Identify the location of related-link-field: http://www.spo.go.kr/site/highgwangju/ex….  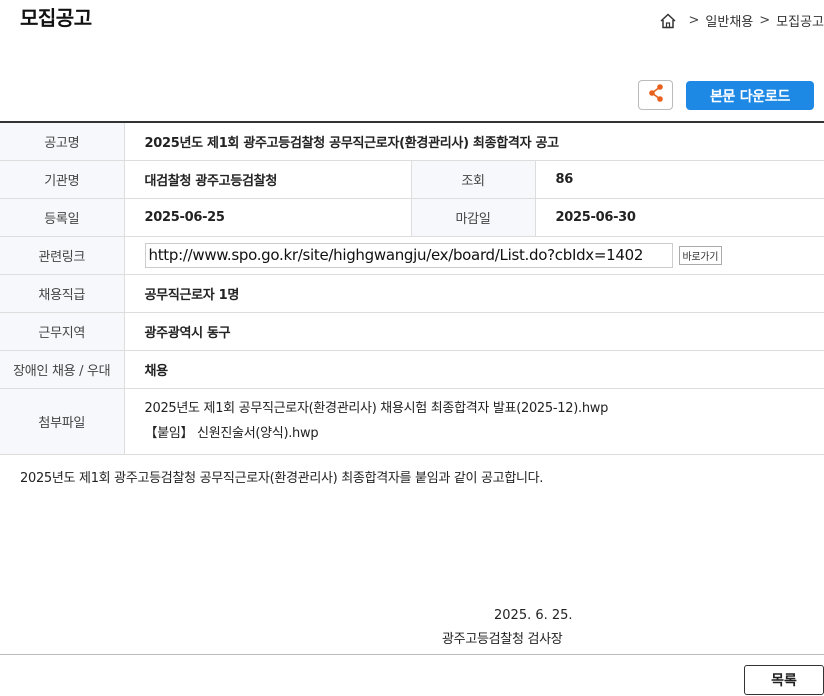
(408, 255).